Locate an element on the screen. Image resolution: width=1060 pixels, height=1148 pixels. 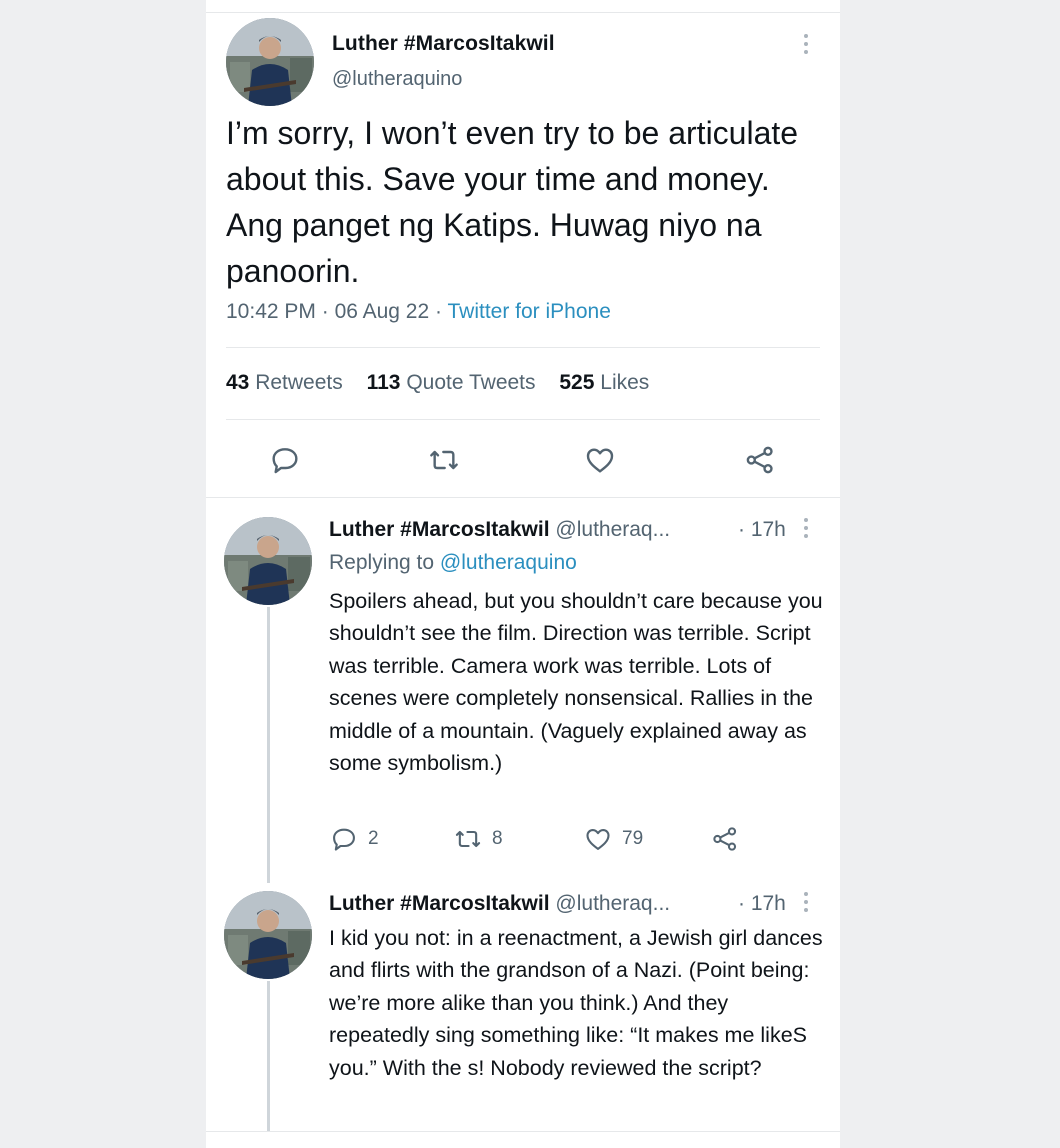
like-button: 79 is located at coordinates (613, 839).